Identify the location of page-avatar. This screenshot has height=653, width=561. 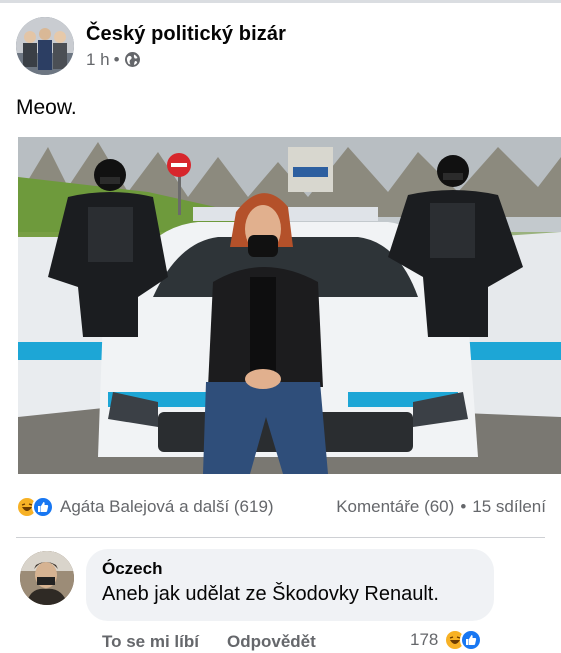
(45, 46).